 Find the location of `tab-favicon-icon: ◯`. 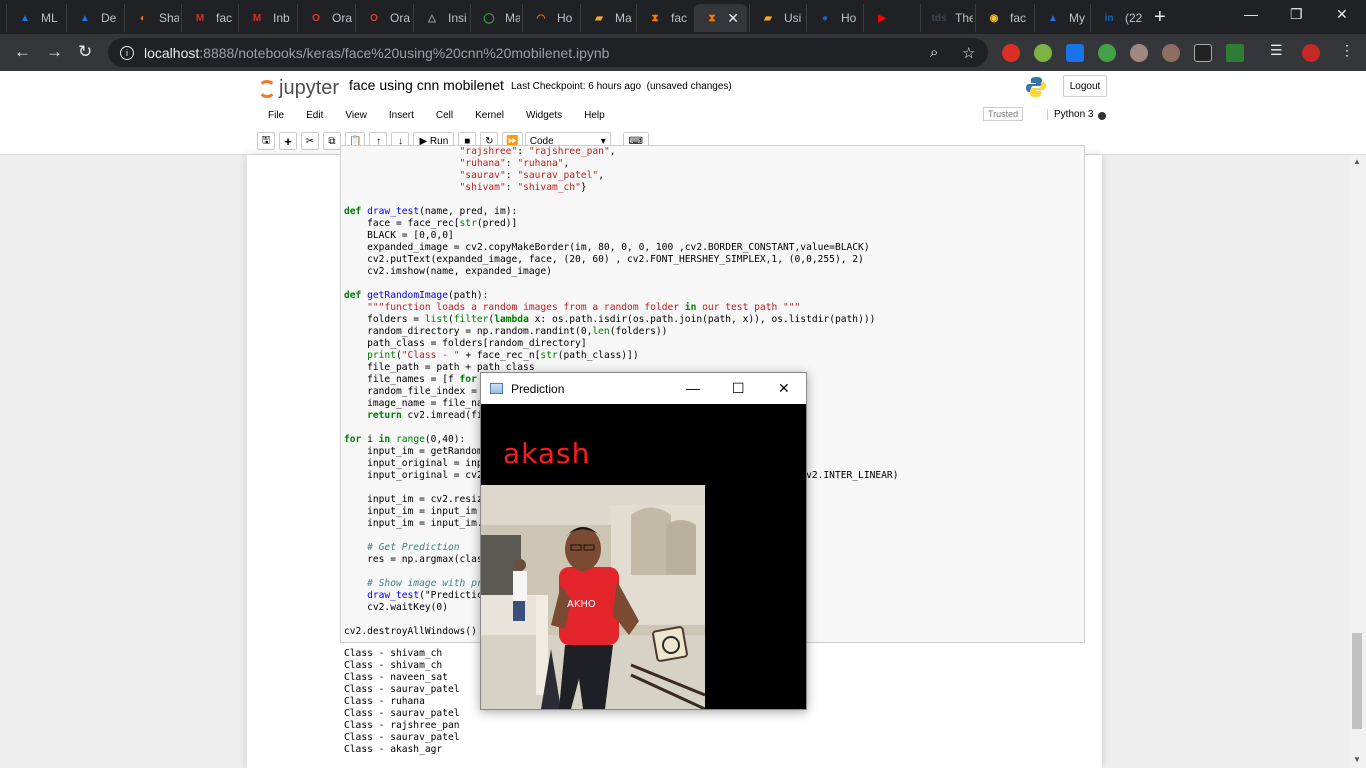

tab-favicon-icon: ◯ is located at coordinates (489, 18).